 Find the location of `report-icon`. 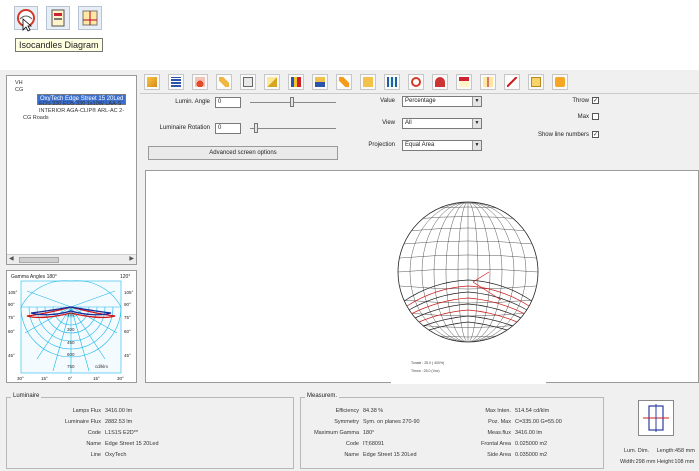

report-icon is located at coordinates (58, 18).